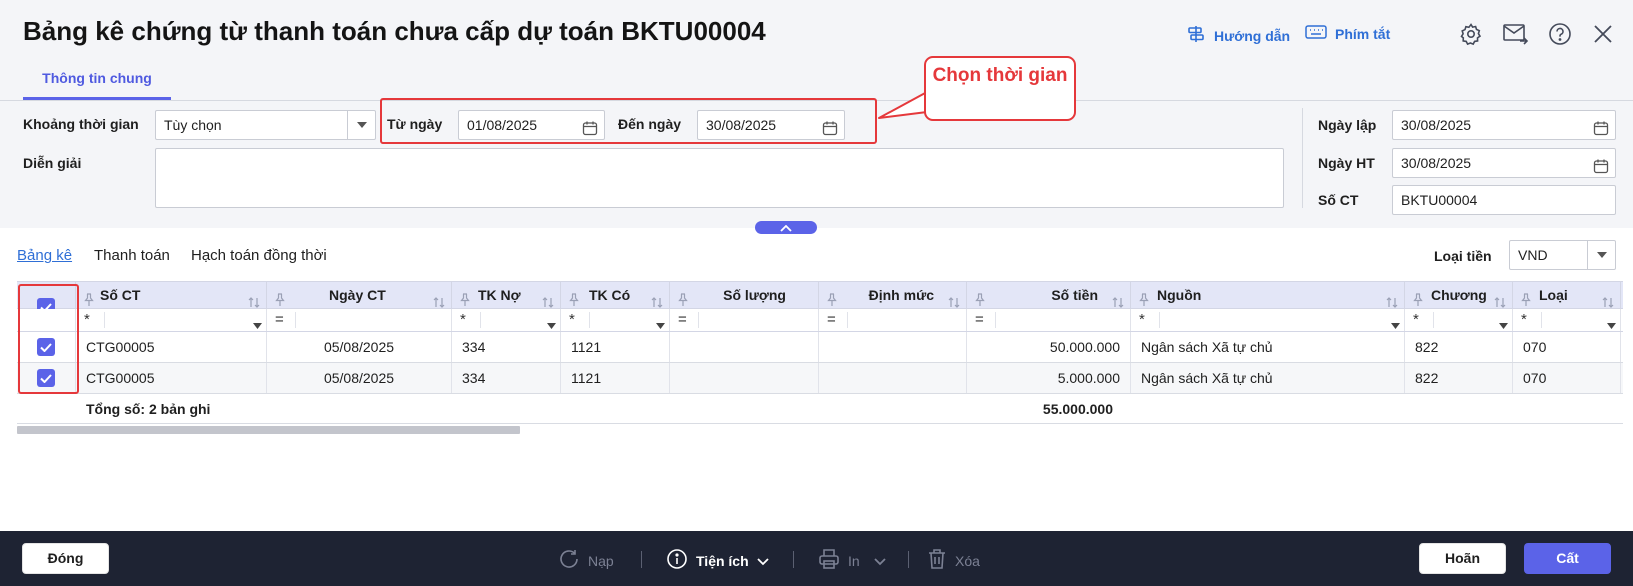 This screenshot has width=1633, height=586. What do you see at coordinates (1049, 295) in the screenshot?
I see `column-header-so-tien: Số tiền` at bounding box center [1049, 295].